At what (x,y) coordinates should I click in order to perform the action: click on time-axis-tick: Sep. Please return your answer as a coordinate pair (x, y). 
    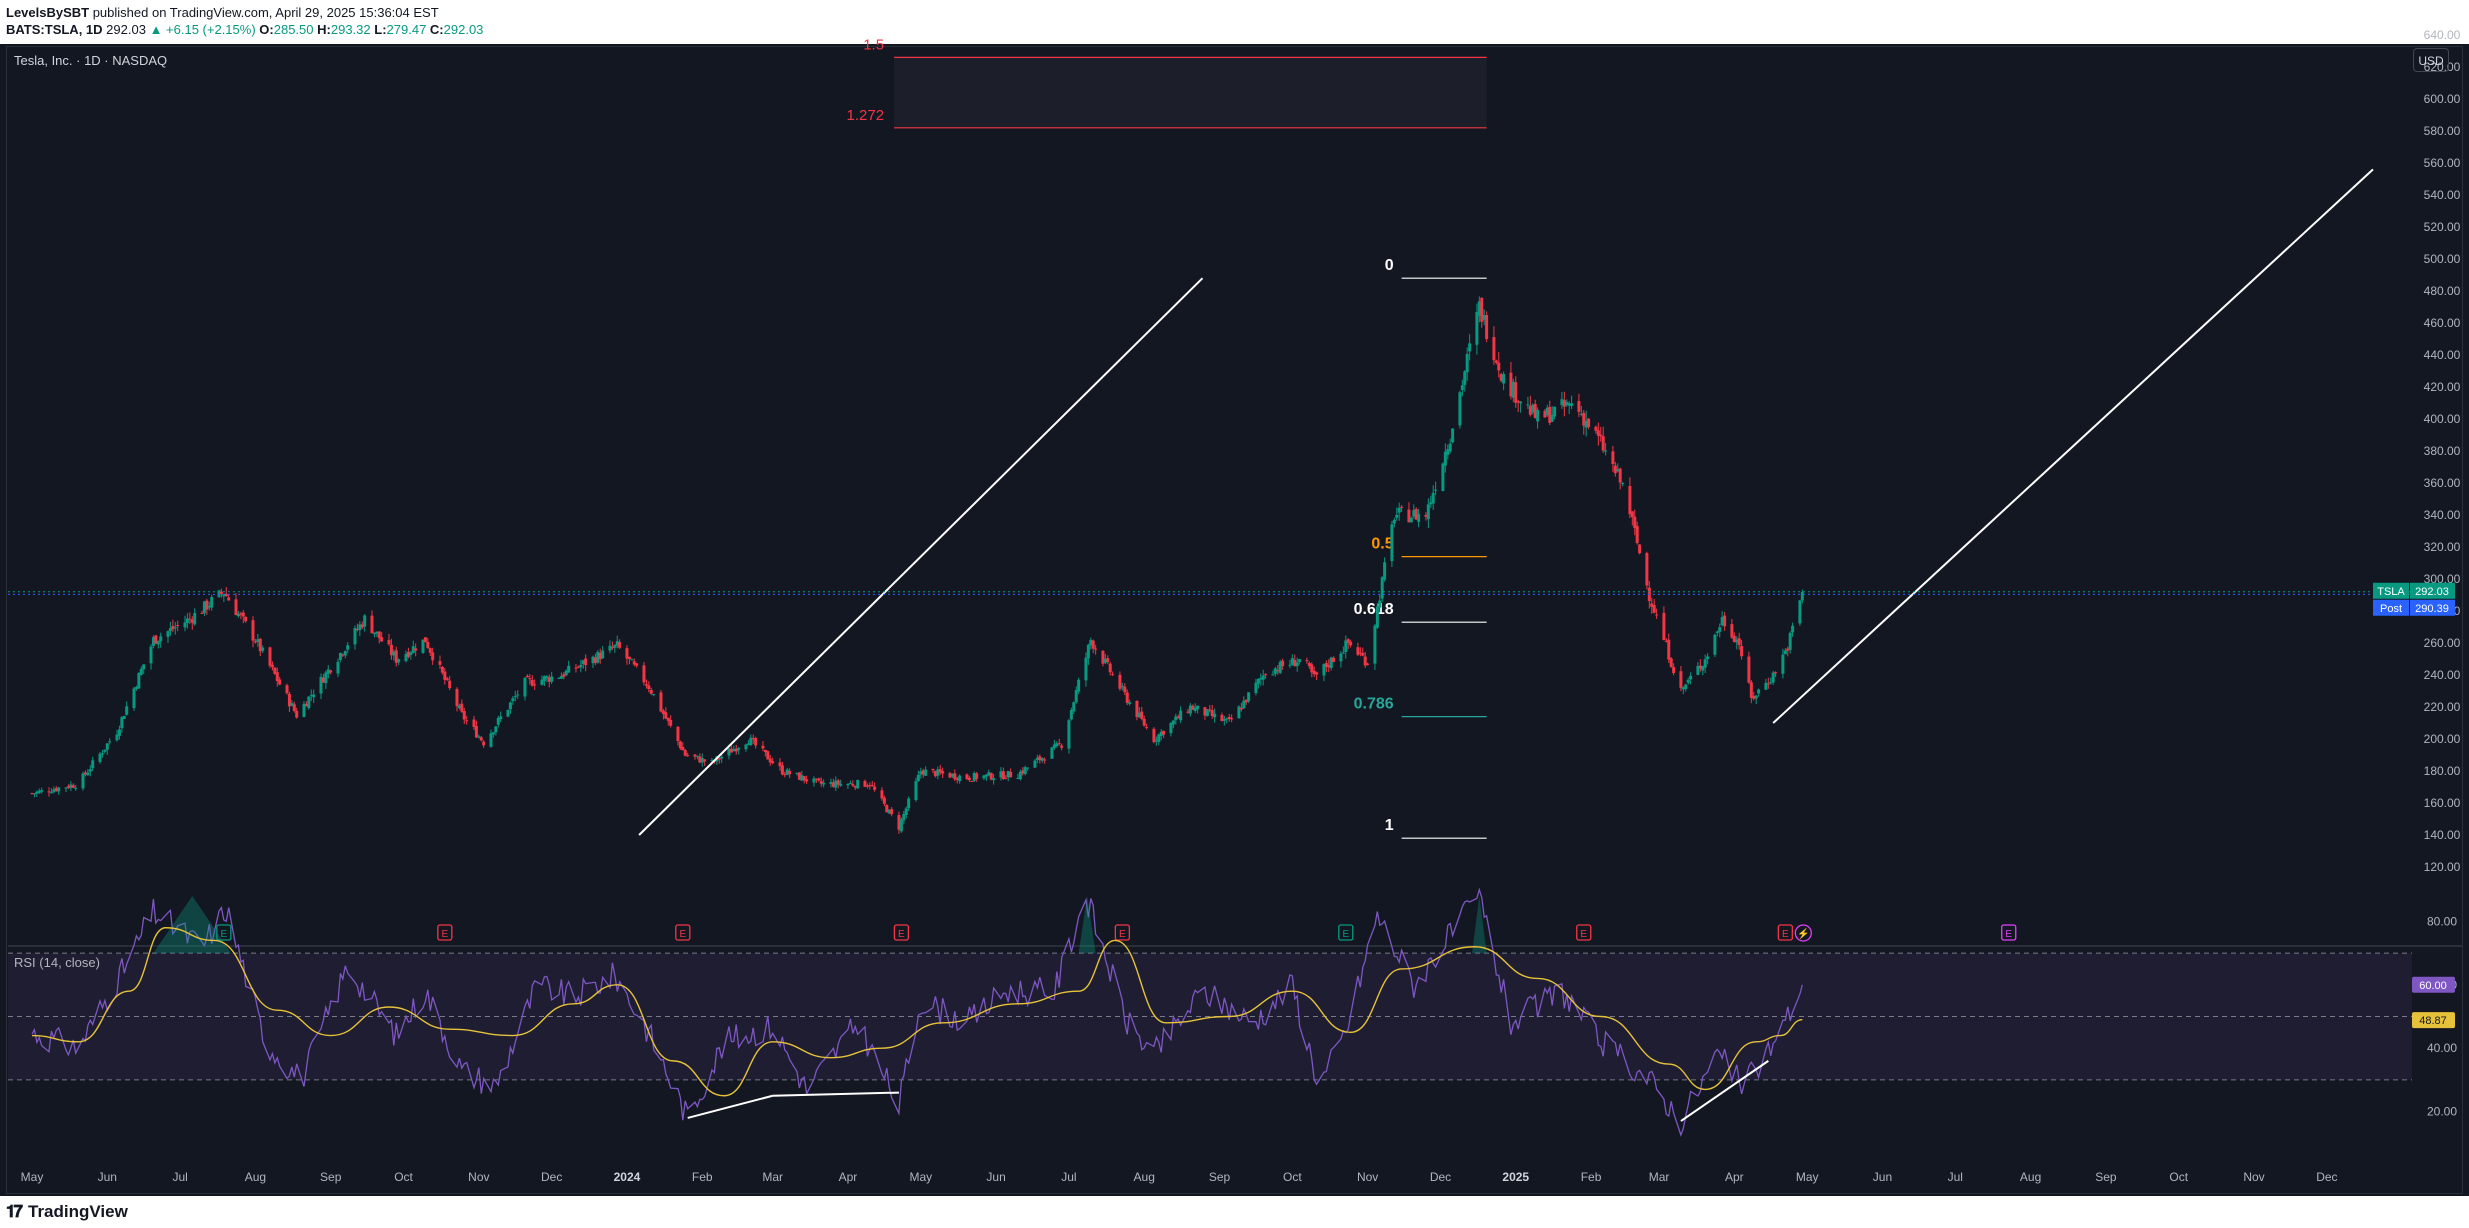
    Looking at the image, I should click on (1220, 1177).